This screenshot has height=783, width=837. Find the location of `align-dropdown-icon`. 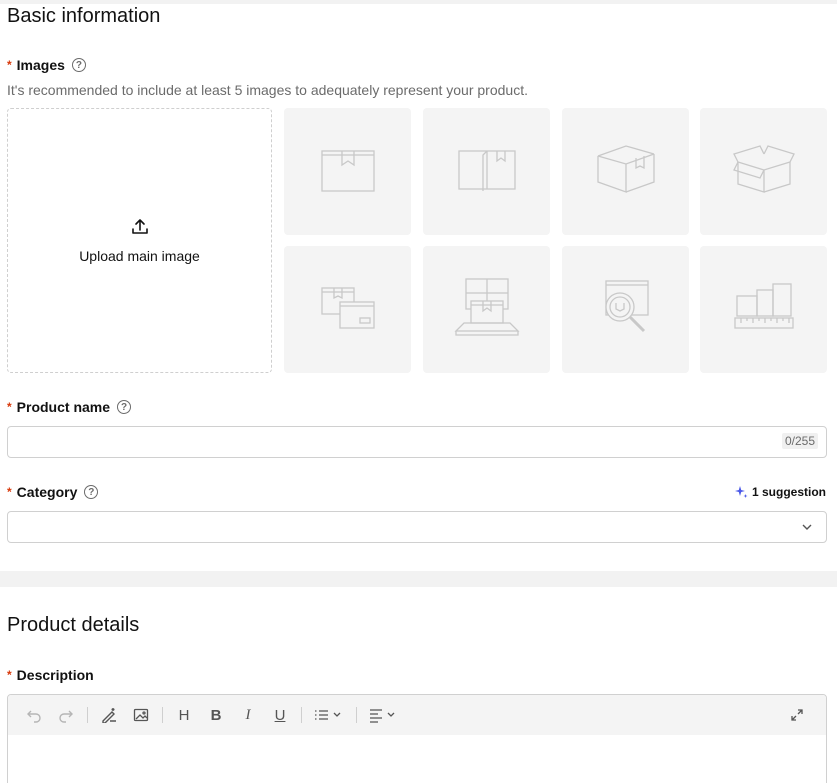

align-dropdown-icon is located at coordinates (384, 715).